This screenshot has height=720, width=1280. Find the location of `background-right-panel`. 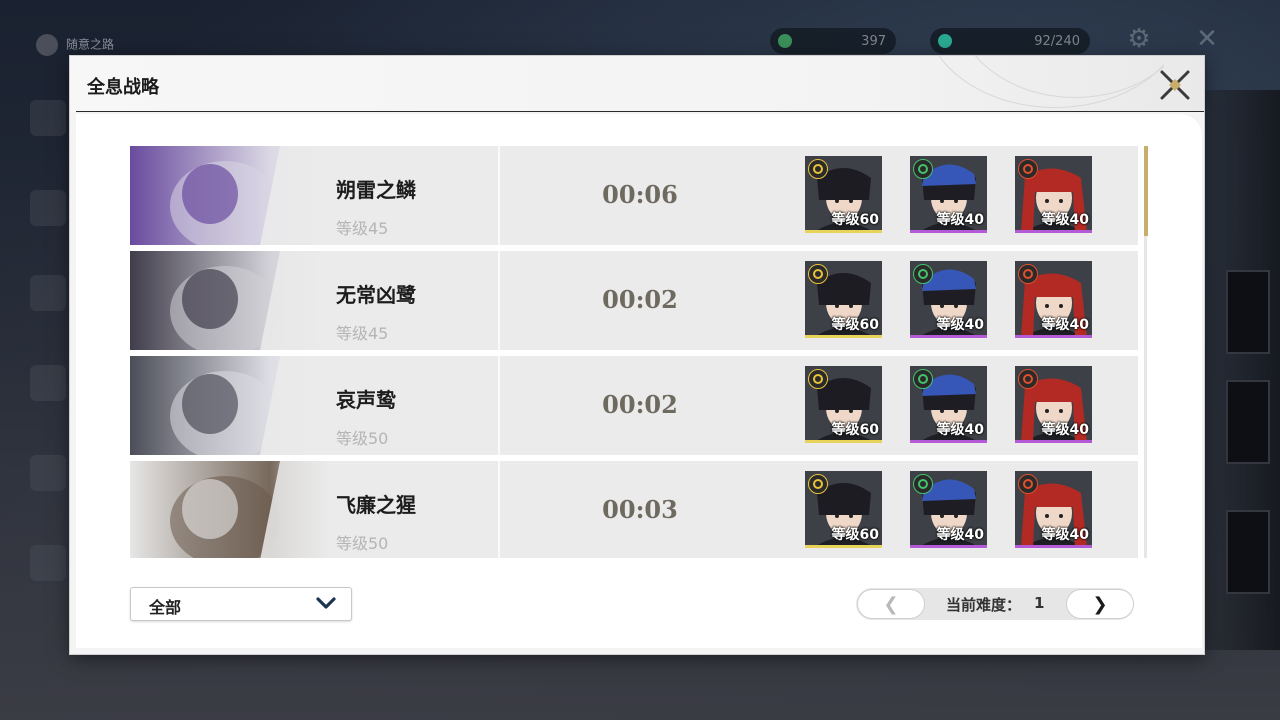

background-right-panel is located at coordinates (1240, 370).